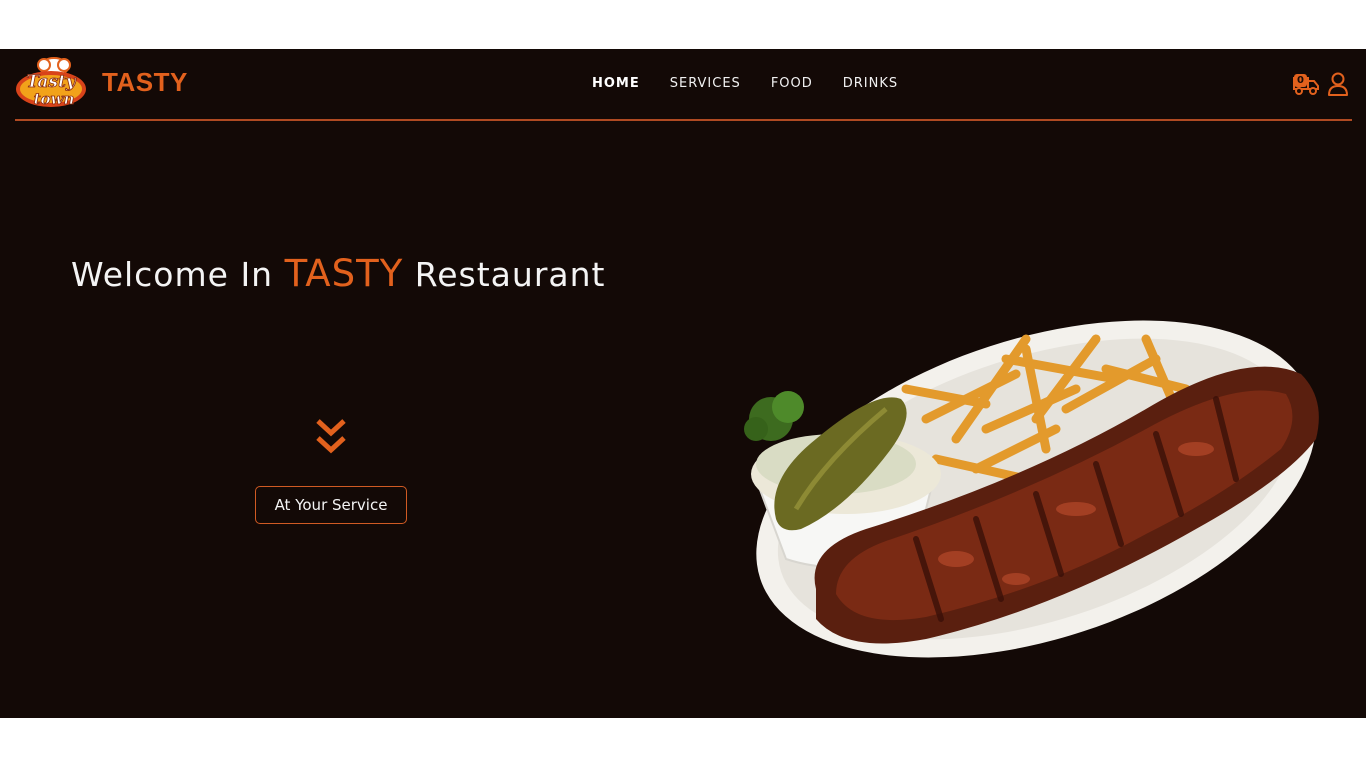  Describe the element at coordinates (331, 436) in the screenshot. I see `double-chevron-down-icon` at that location.